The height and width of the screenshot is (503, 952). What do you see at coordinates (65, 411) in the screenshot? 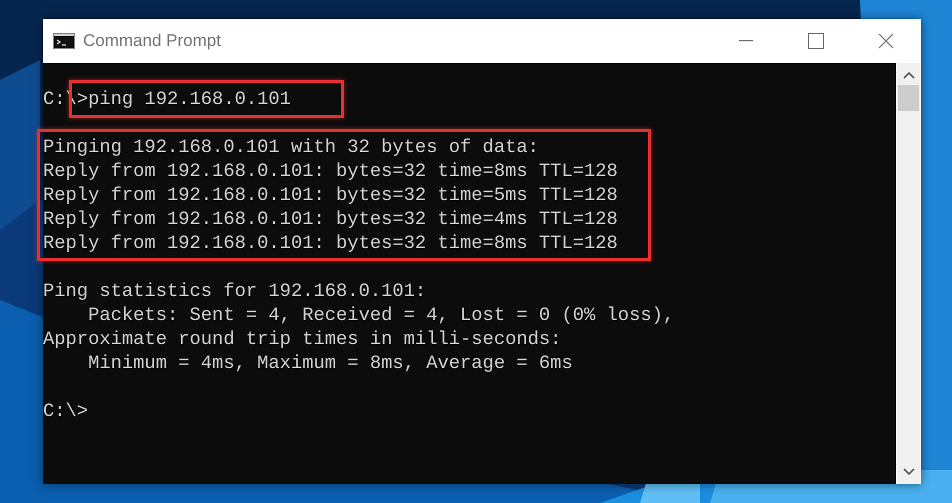
I see `output-line: C:\>` at bounding box center [65, 411].